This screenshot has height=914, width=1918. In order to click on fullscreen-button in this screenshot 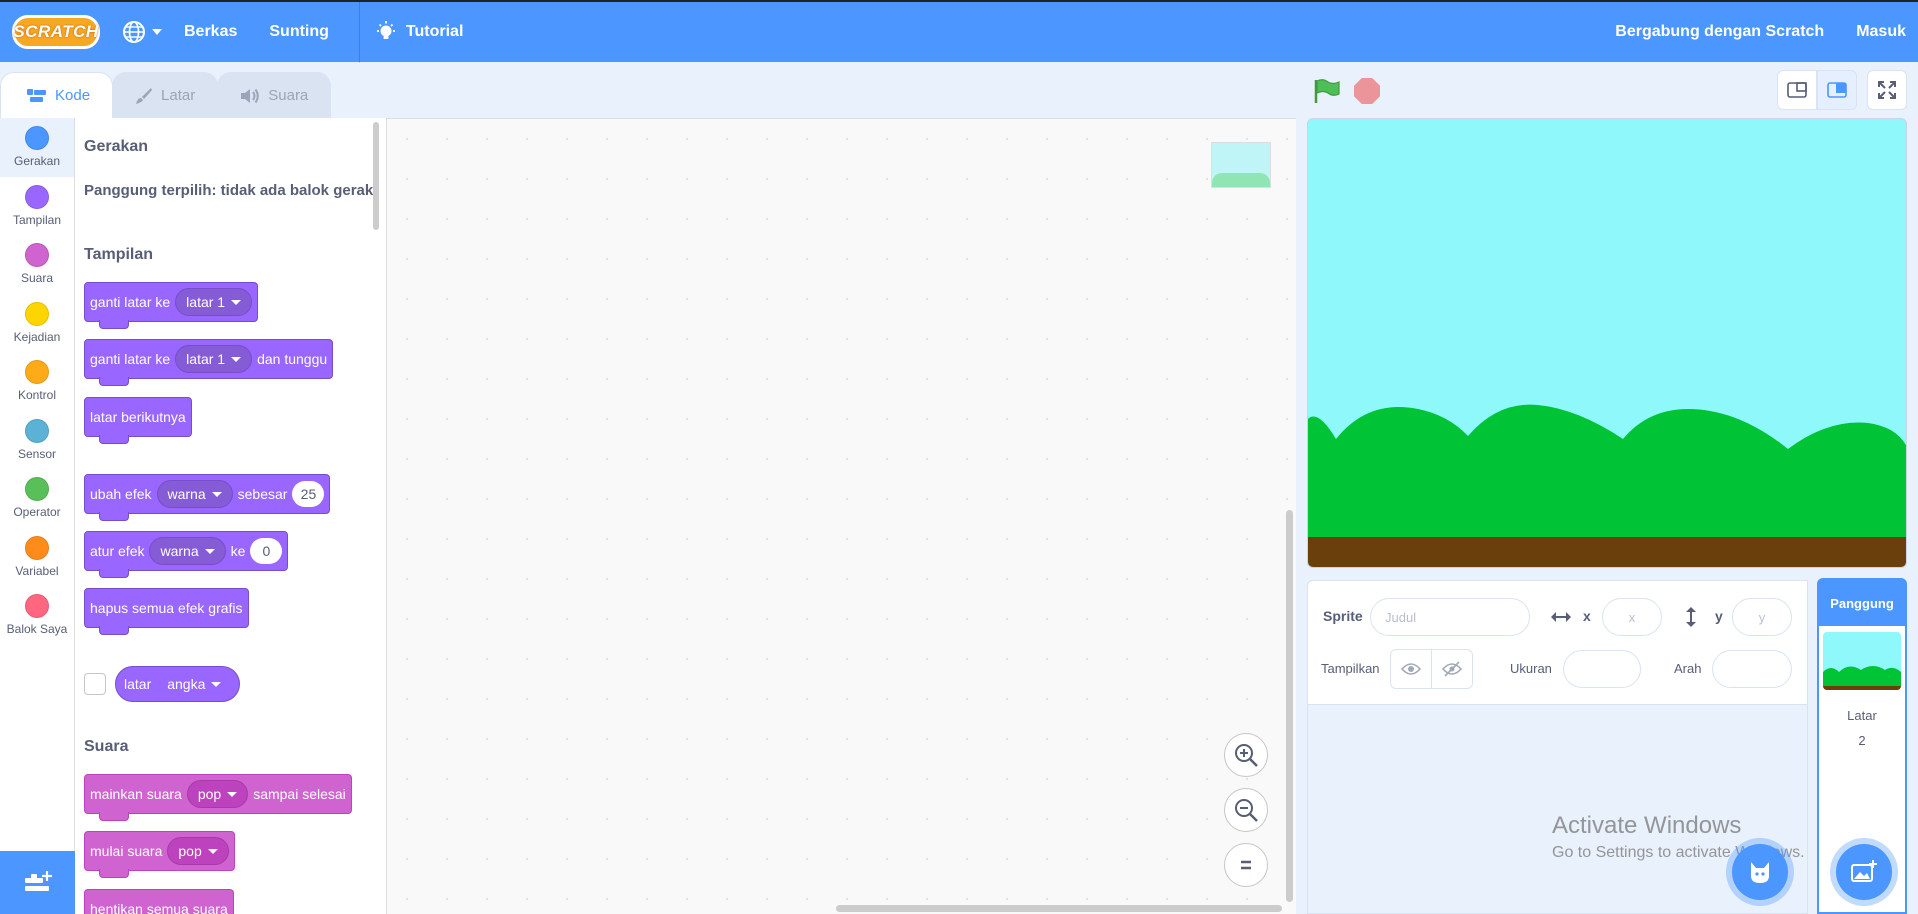, I will do `click(1887, 90)`.